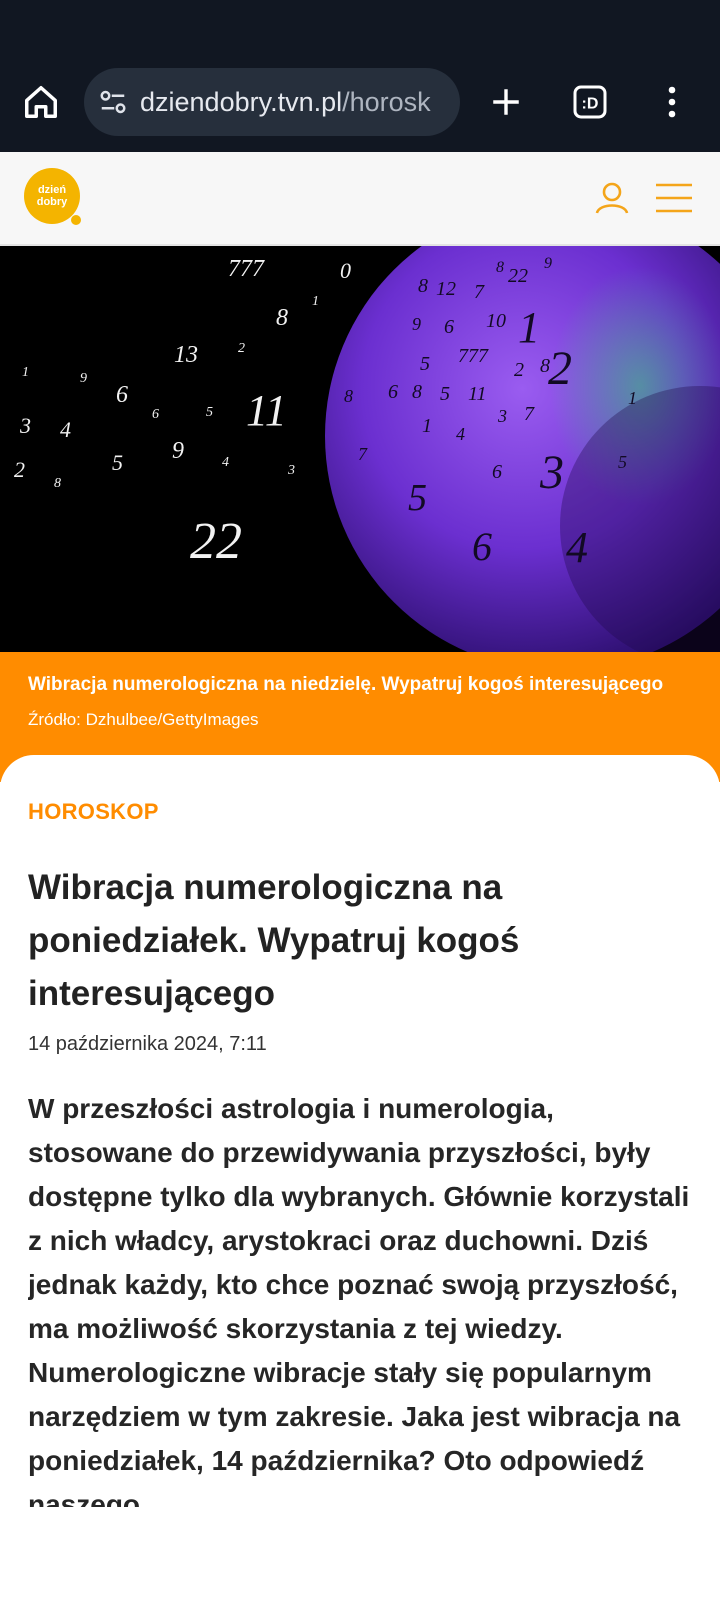  What do you see at coordinates (360, 199) in the screenshot?
I see `site-header: dzień dobry` at bounding box center [360, 199].